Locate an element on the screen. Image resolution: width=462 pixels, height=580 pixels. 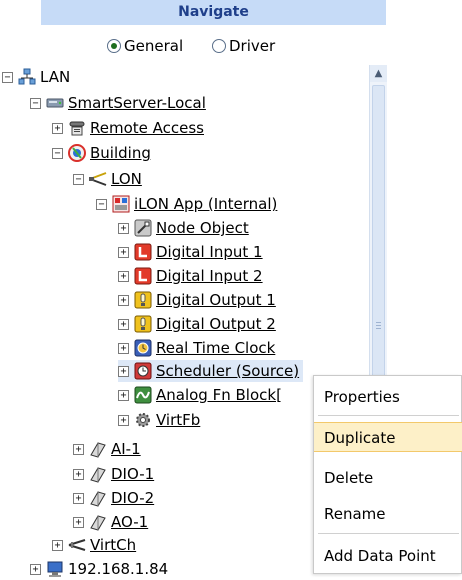
tree-label: VirtCh is located at coordinates (113, 545).